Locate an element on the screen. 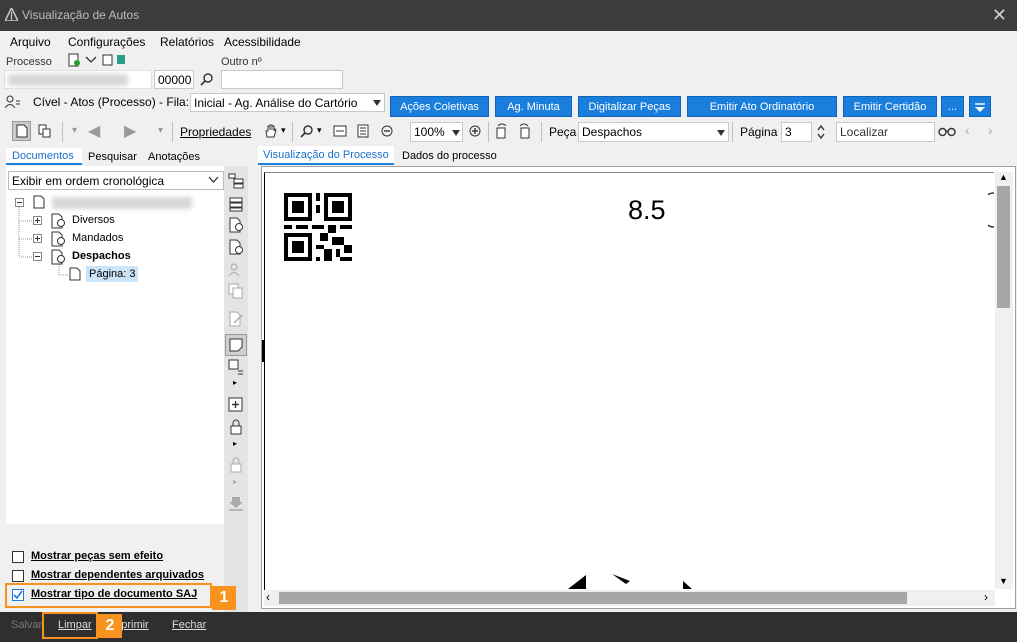  ag-minuta-button: Ag. Minuta is located at coordinates (533, 106).